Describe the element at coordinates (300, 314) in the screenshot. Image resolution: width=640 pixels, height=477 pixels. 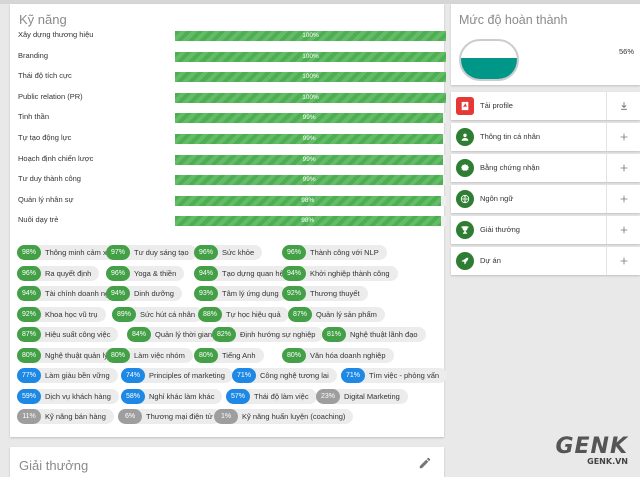
I see `skill-chip-percent: 87%` at that location.